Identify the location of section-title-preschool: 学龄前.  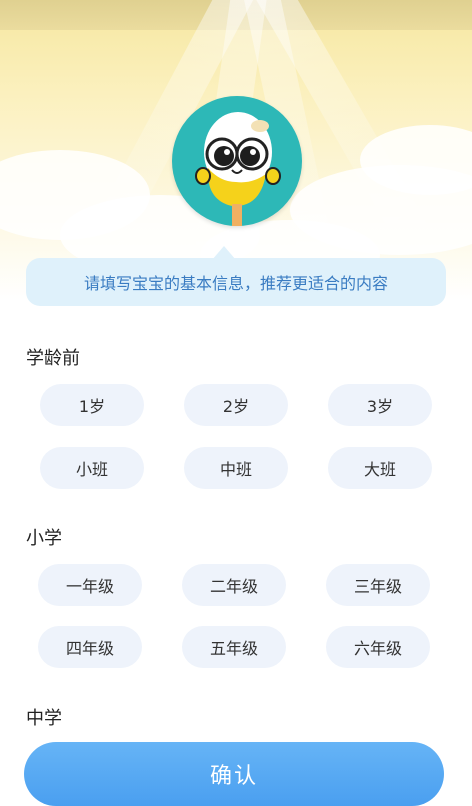
(53, 358).